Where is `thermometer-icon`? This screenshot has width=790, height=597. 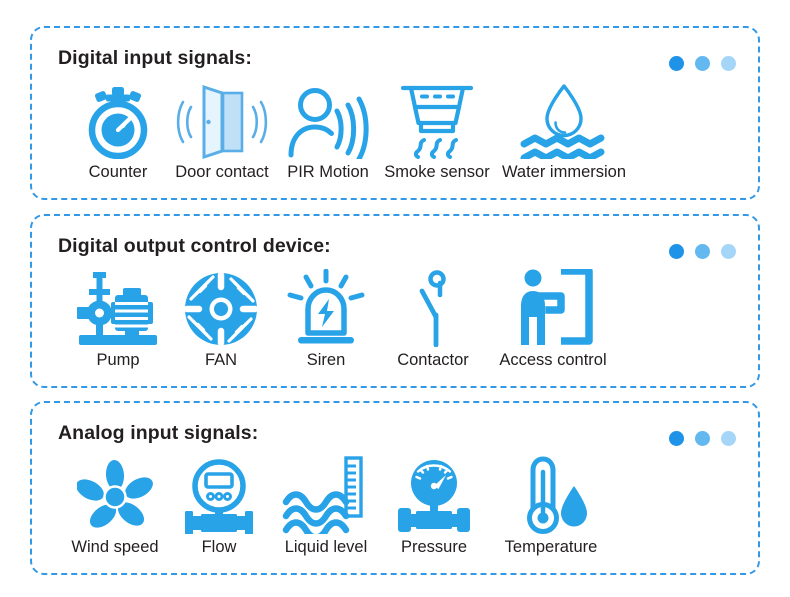
thermometer-icon is located at coordinates (551, 495).